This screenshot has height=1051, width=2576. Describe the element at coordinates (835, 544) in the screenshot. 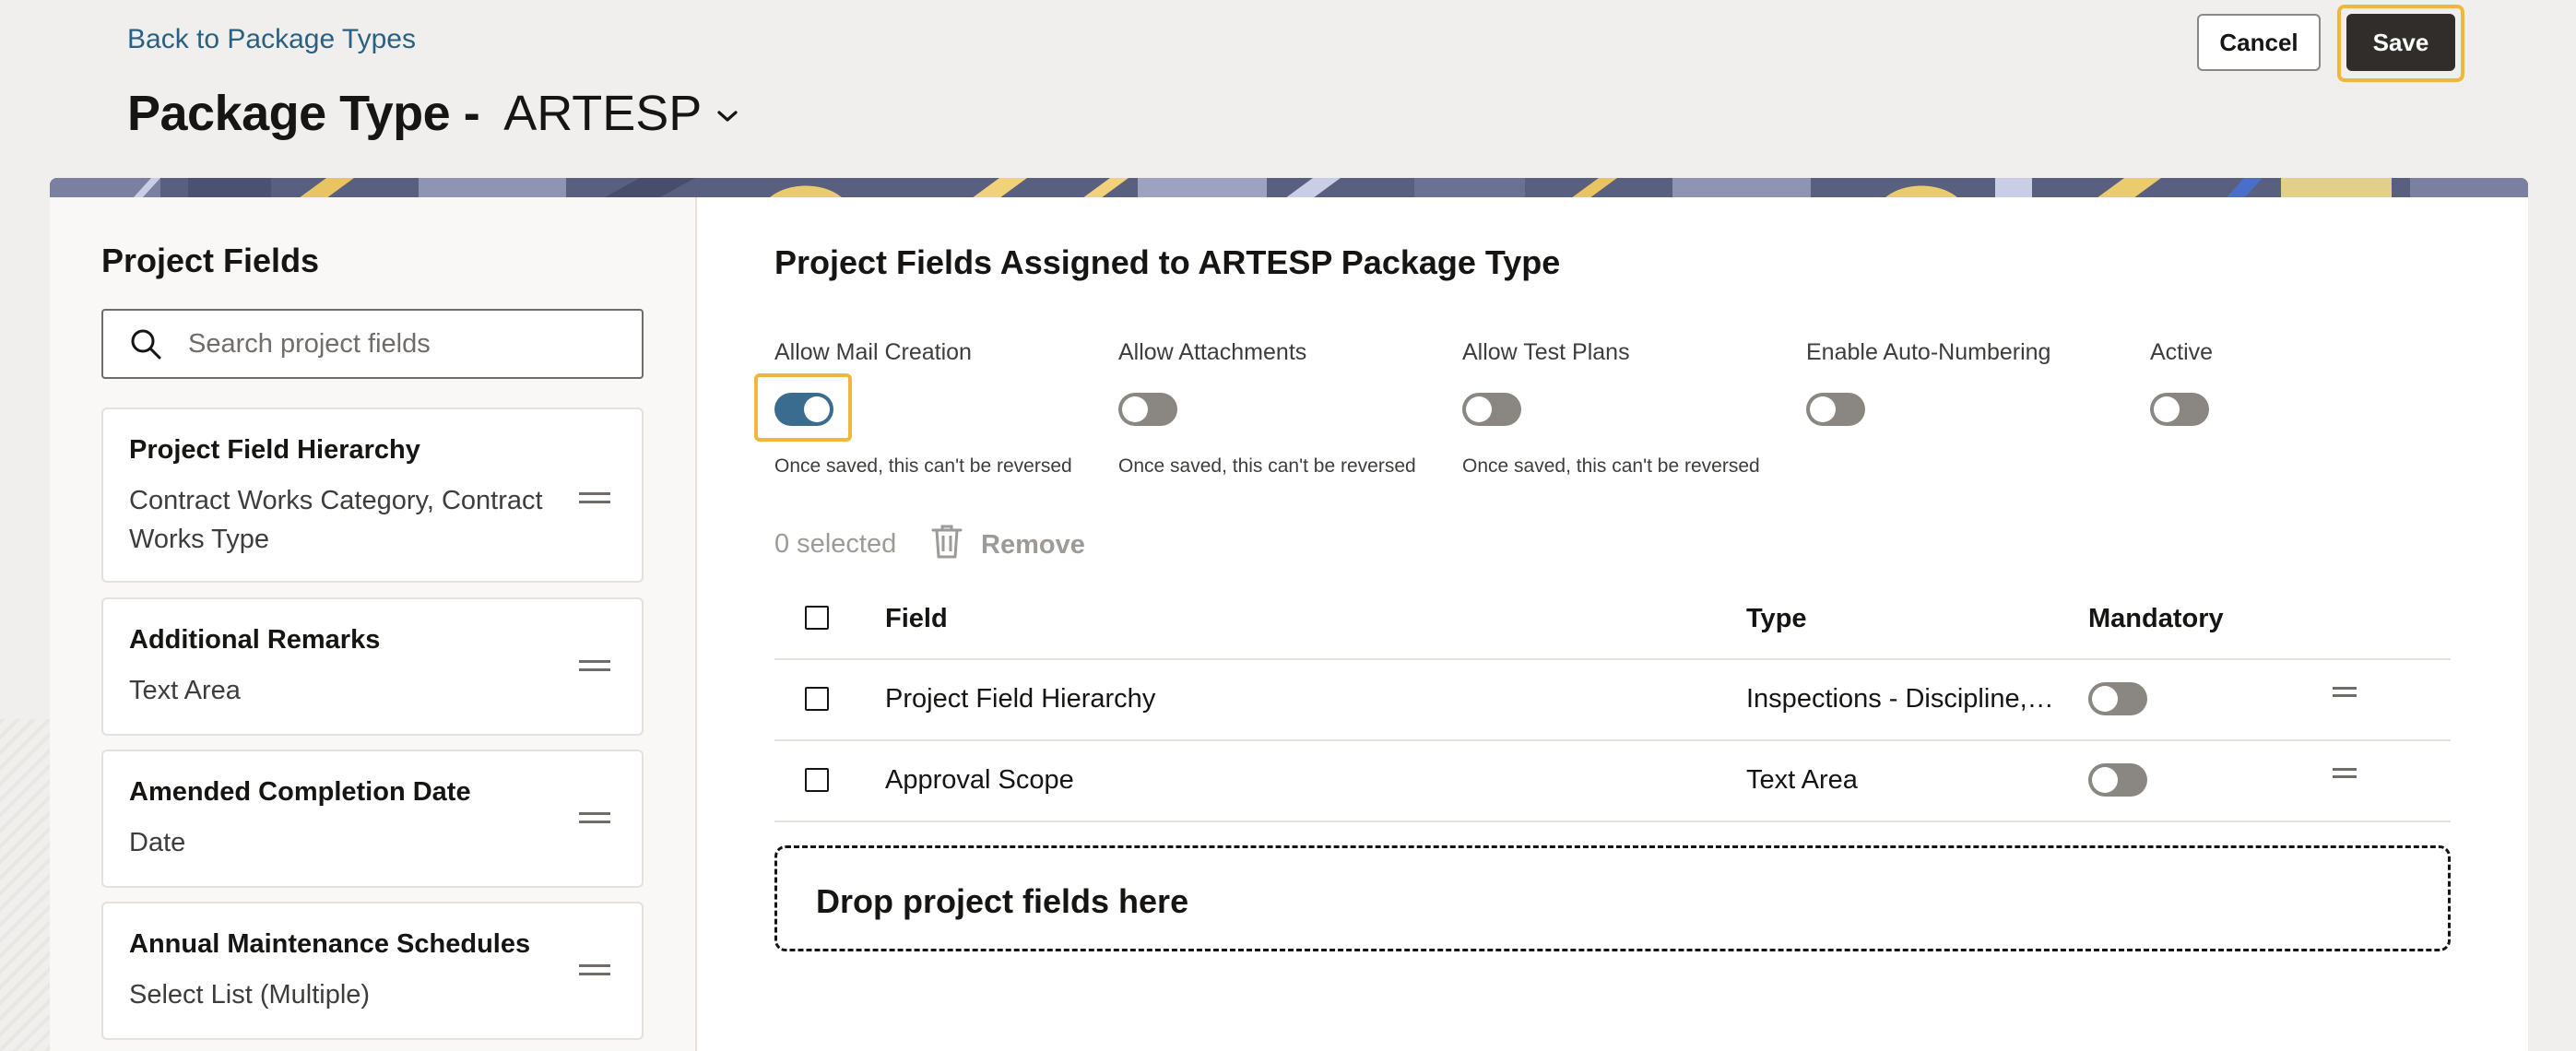

I see `selected-count: 0 selected` at that location.